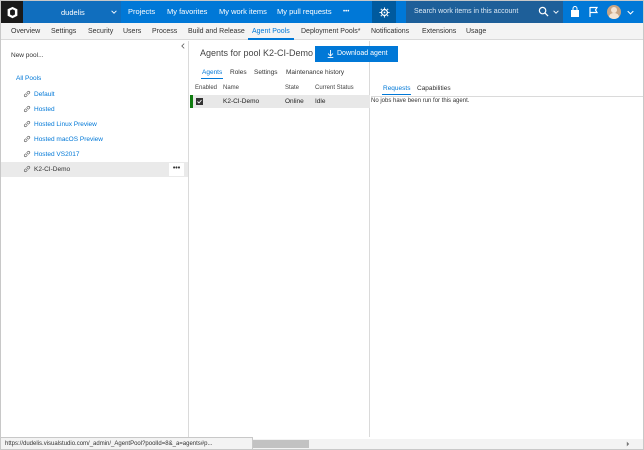 The height and width of the screenshot is (450, 644). Describe the element at coordinates (630, 12) in the screenshot. I see `avatar-chevron-down-icon` at that location.